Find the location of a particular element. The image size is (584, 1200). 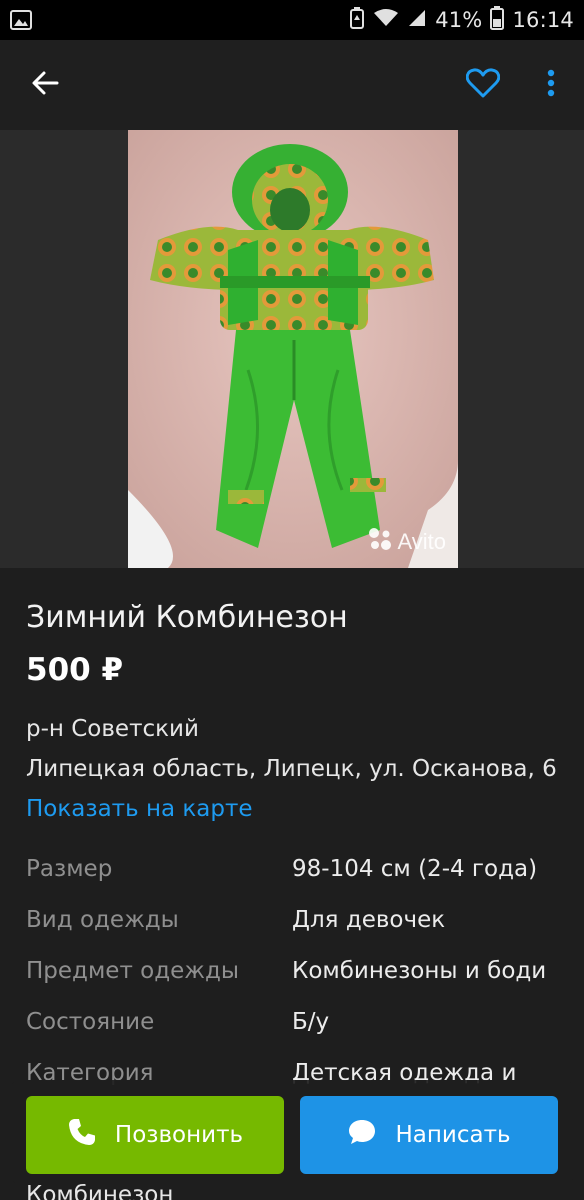

battery-percent: 41% is located at coordinates (459, 20).